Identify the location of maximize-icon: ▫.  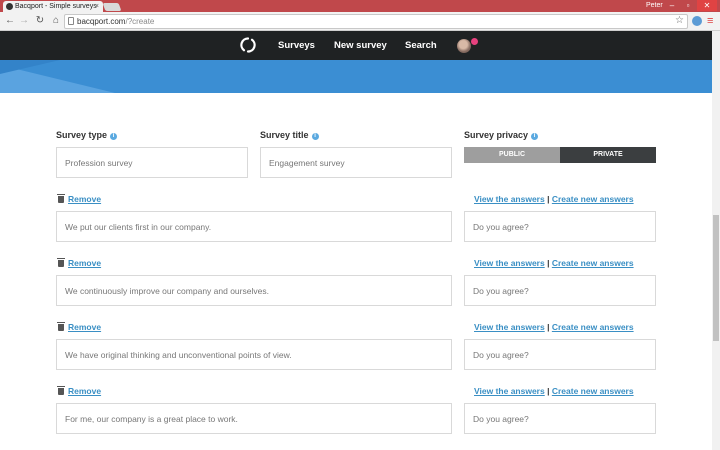
(688, 5).